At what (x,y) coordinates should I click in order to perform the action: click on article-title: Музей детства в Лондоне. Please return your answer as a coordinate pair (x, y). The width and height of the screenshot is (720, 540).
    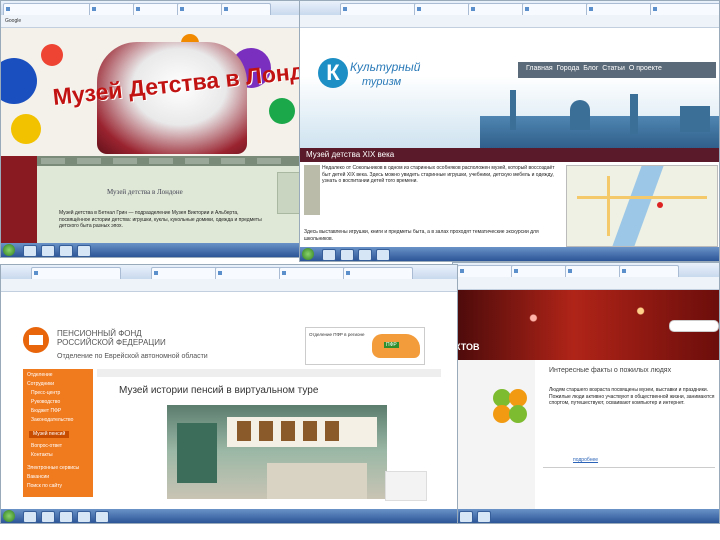
    Looking at the image, I should click on (145, 192).